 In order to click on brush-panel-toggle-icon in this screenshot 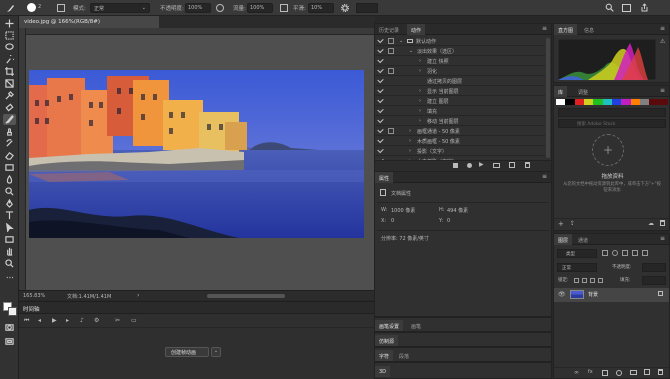, I will do `click(61, 8)`.